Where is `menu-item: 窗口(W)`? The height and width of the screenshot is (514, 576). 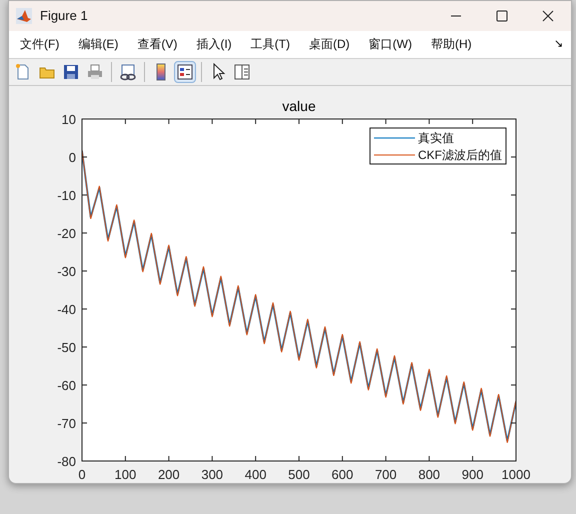
menu-item: 窗口(W) is located at coordinates (390, 44).